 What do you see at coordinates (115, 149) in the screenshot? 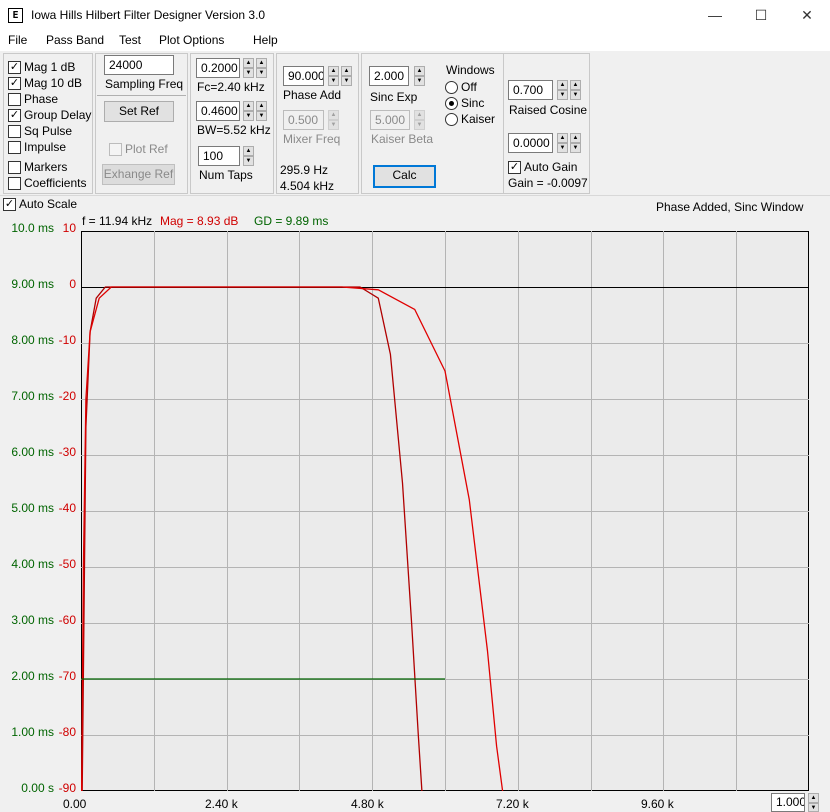
I see `plot-ref-checkbox` at bounding box center [115, 149].